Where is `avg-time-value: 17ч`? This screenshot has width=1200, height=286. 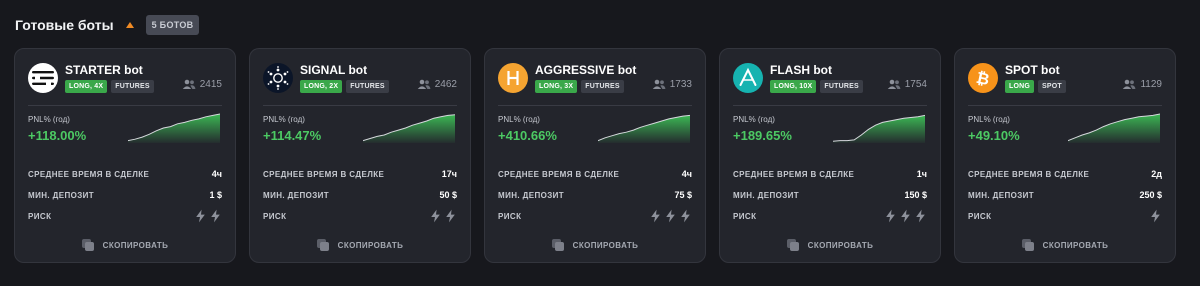 avg-time-value: 17ч is located at coordinates (449, 174).